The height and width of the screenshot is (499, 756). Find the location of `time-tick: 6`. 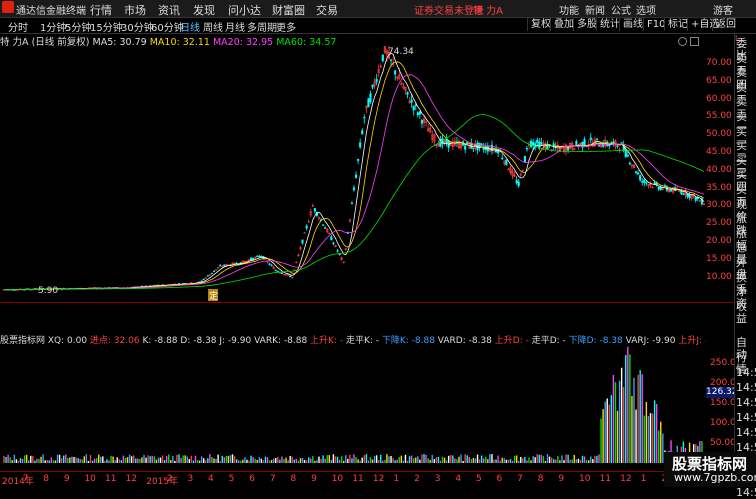

time-tick: 6 is located at coordinates (499, 479).